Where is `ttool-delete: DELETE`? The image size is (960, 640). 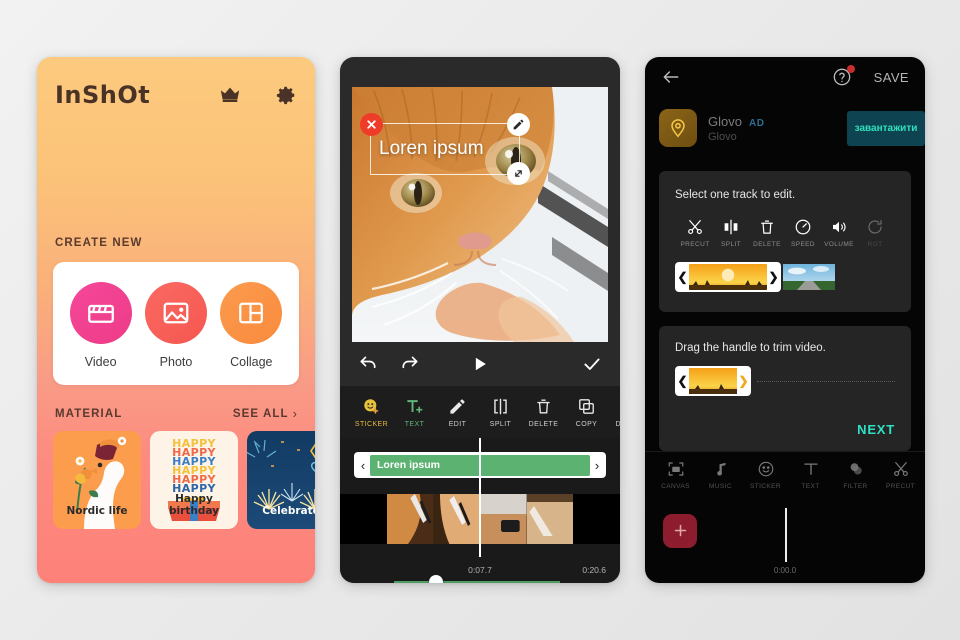
ttool-delete: DELETE is located at coordinates (767, 233).